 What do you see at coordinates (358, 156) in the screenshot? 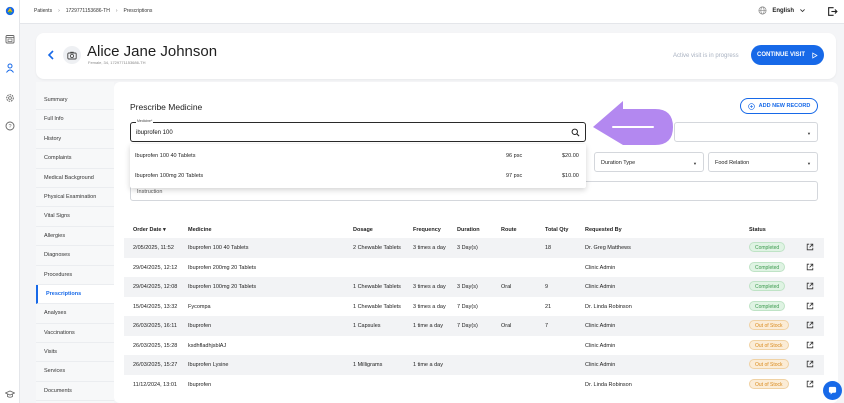
I see `suggestion-item: Ibuprofen 100 40 Tablets 96 psc $20.00` at bounding box center [358, 156].